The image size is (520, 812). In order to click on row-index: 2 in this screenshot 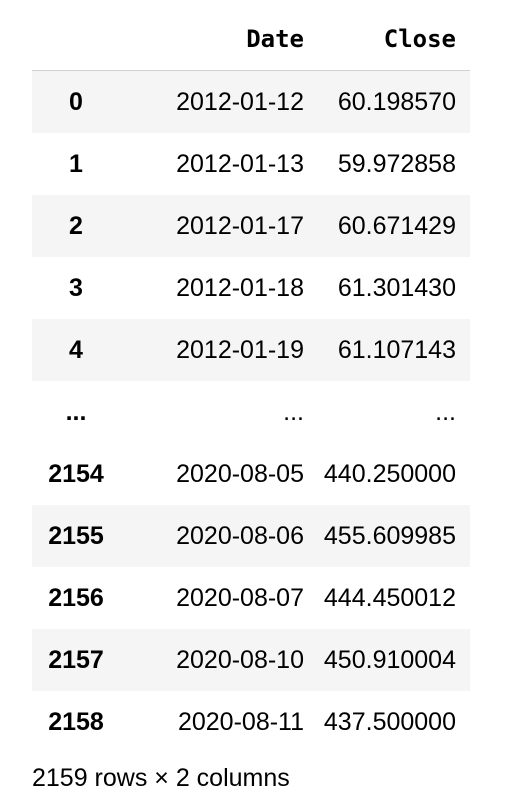, I will do `click(76, 225)`.